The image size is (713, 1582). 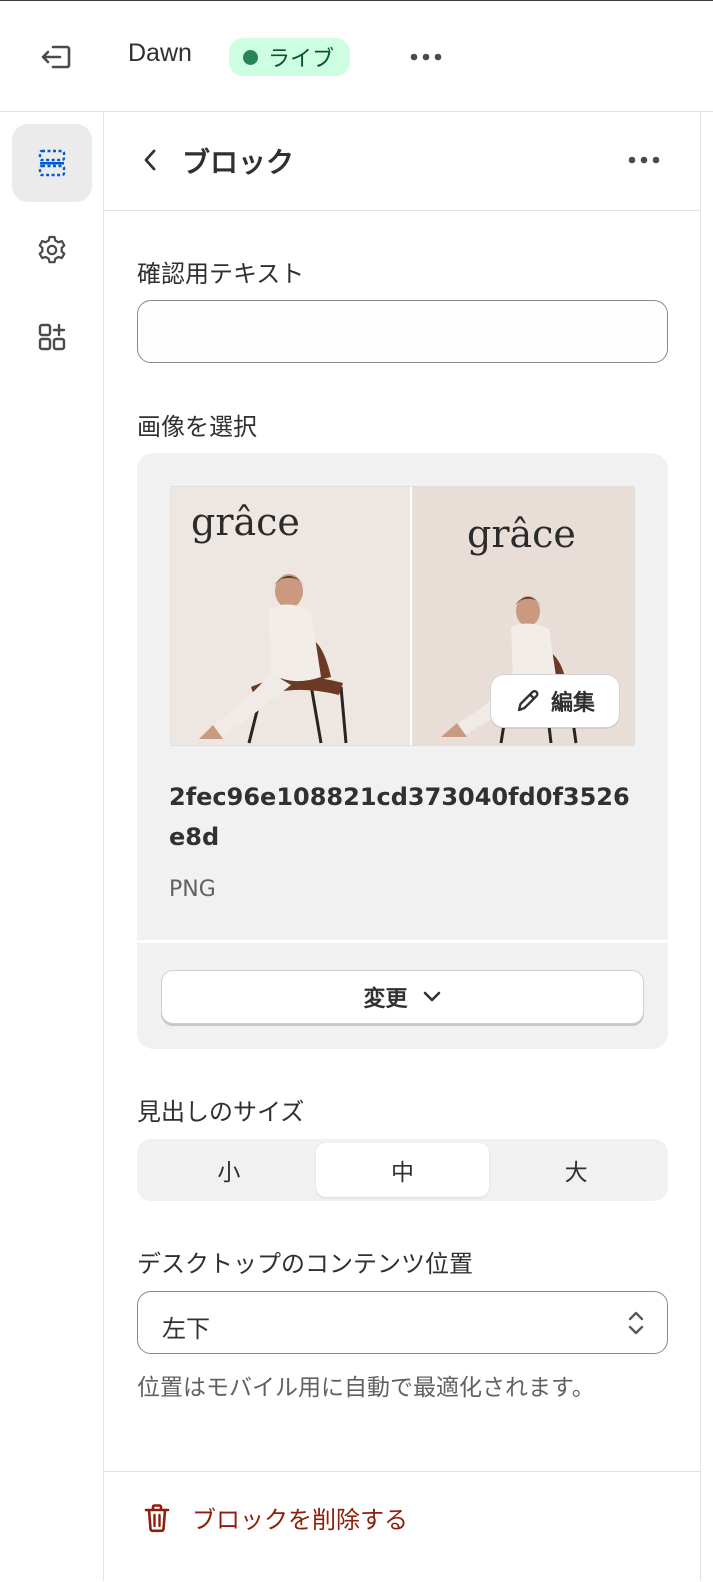 What do you see at coordinates (221, 274) in the screenshot?
I see `confirm-text-label: 確認用テキスト` at bounding box center [221, 274].